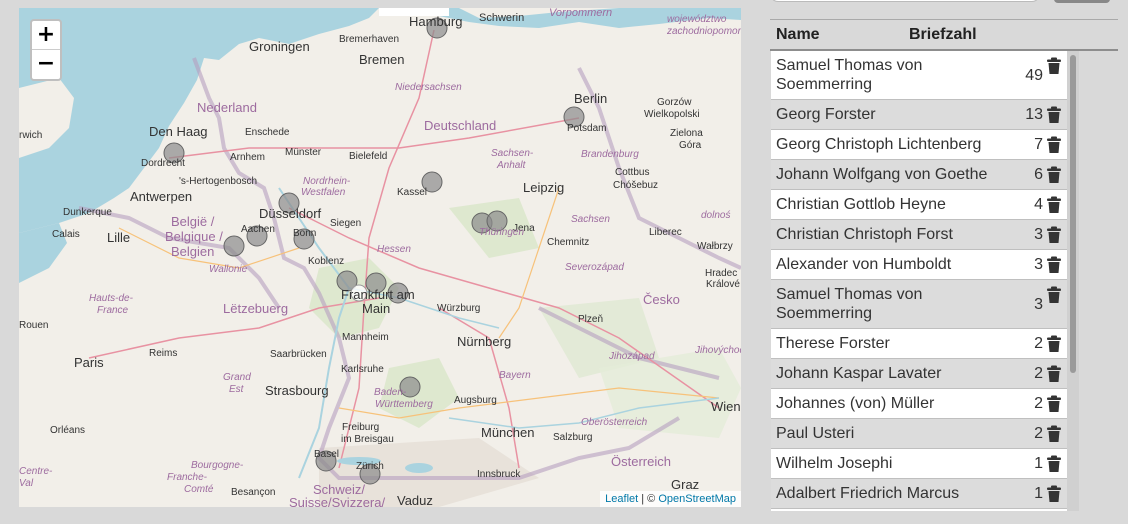 Image resolution: width=1128 pixels, height=524 pixels. Describe the element at coordinates (257, 236) in the screenshot. I see `marker-aachen` at that location.